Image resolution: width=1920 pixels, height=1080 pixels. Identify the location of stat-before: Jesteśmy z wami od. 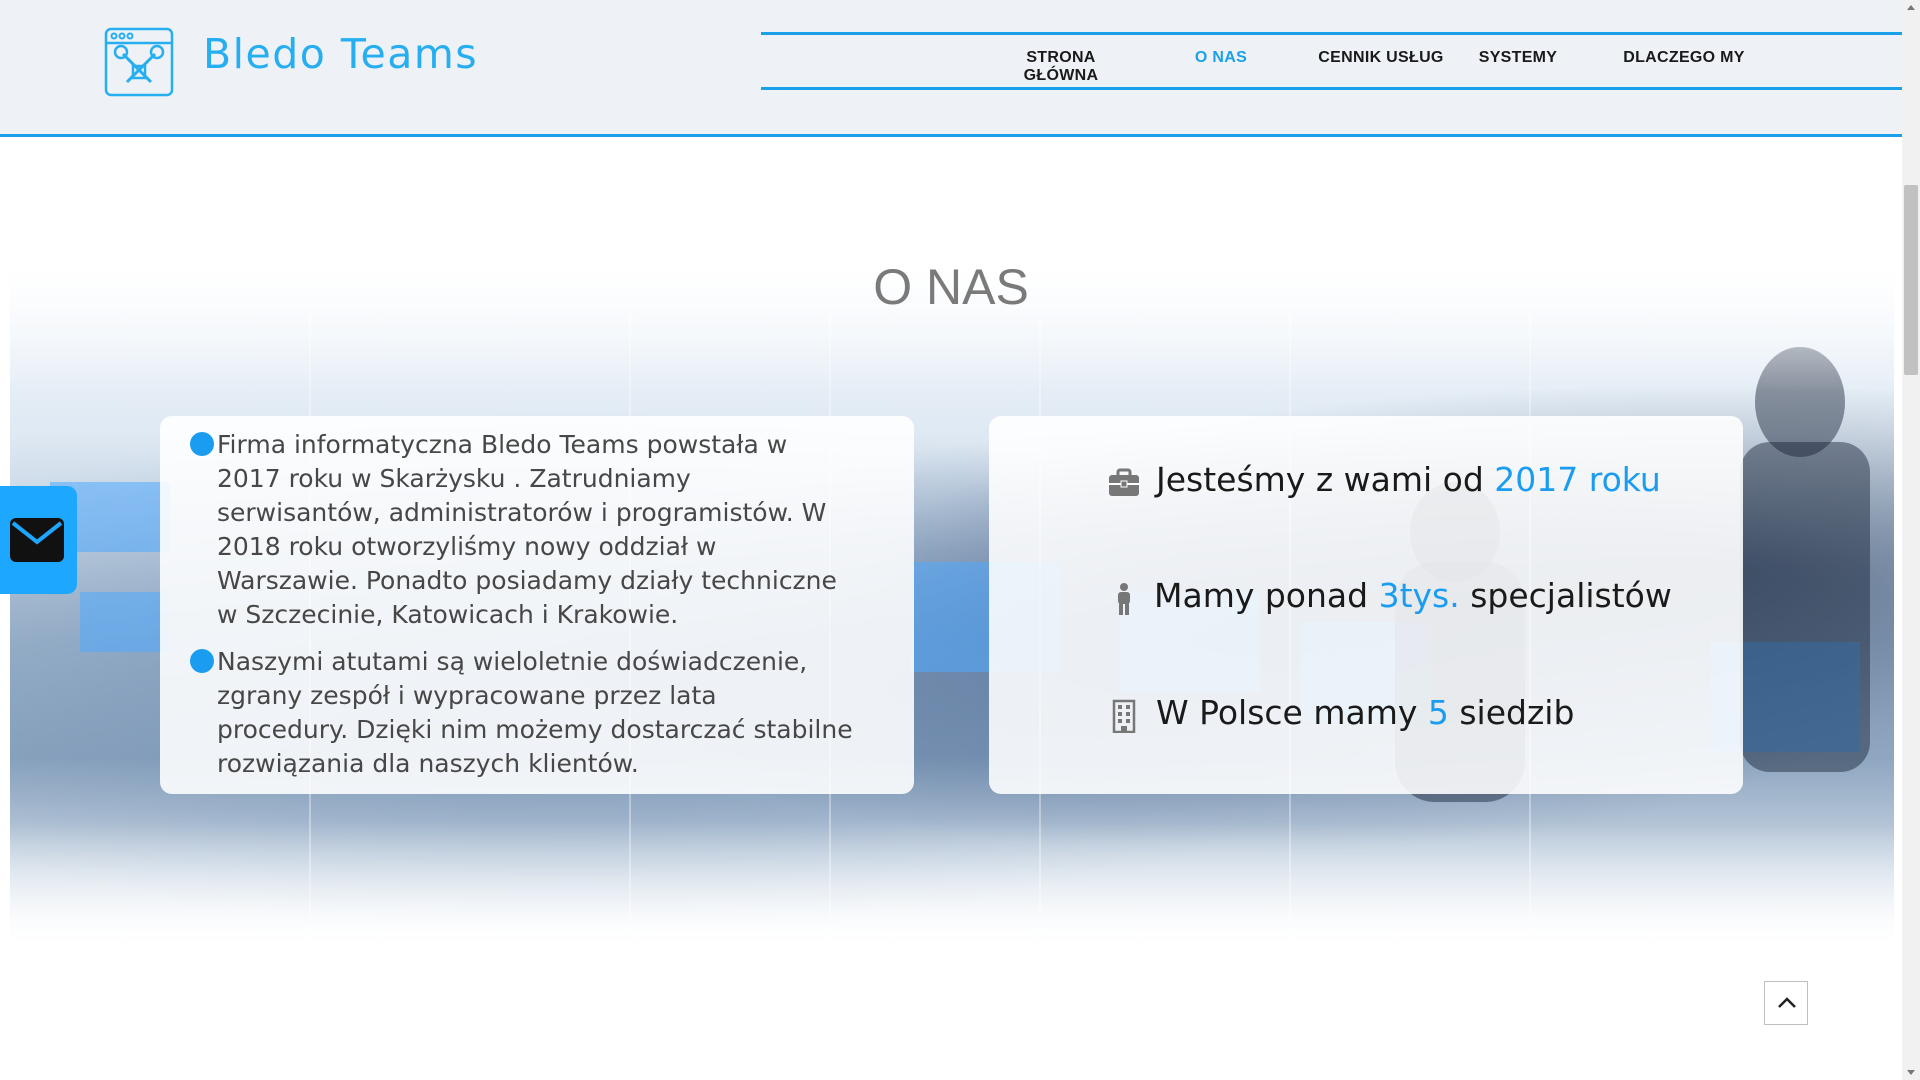
(1325, 479).